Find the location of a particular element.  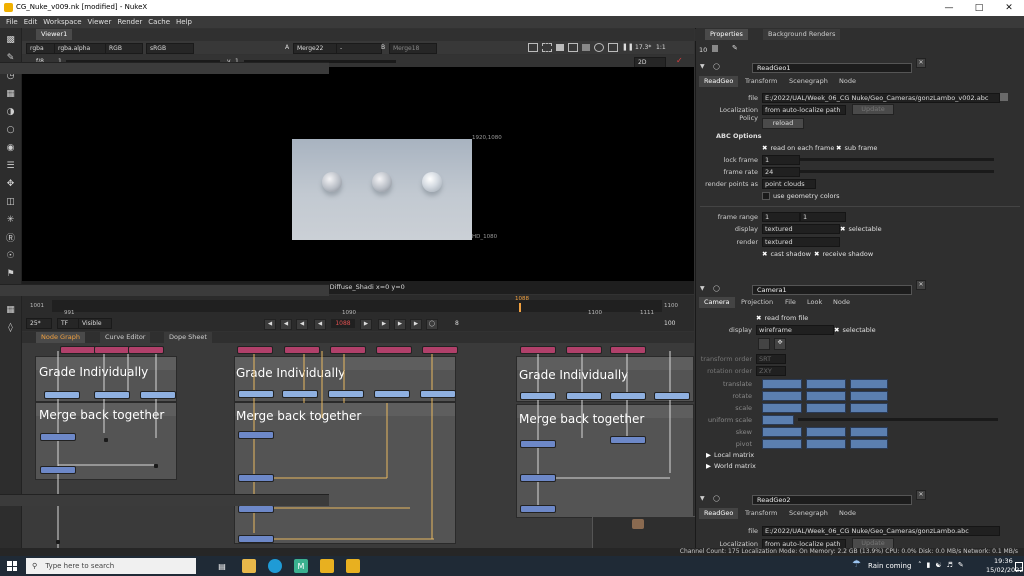

weather-icon: ☂ is located at coordinates (856, 564).